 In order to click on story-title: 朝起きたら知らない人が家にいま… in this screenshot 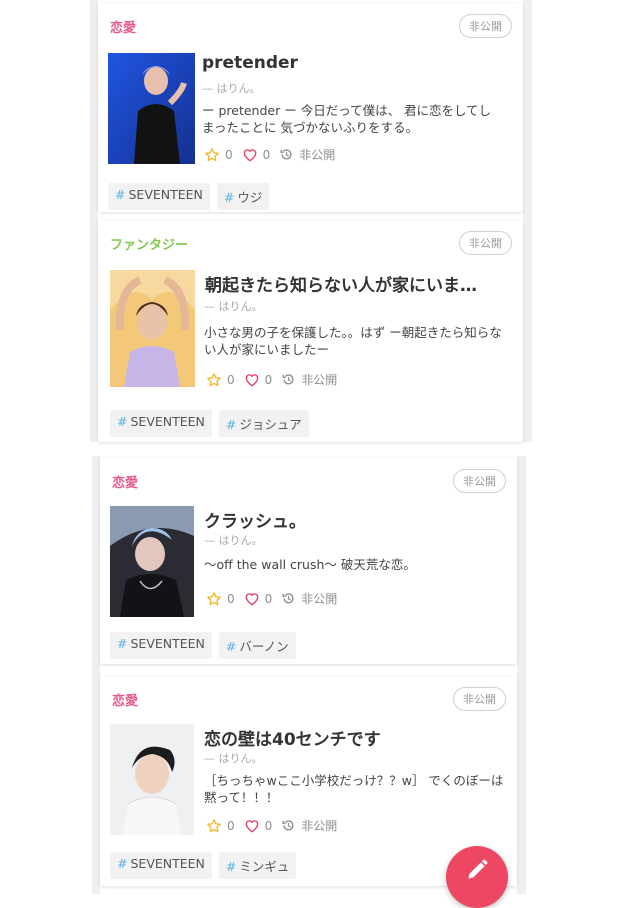, I will do `click(357, 283)`.